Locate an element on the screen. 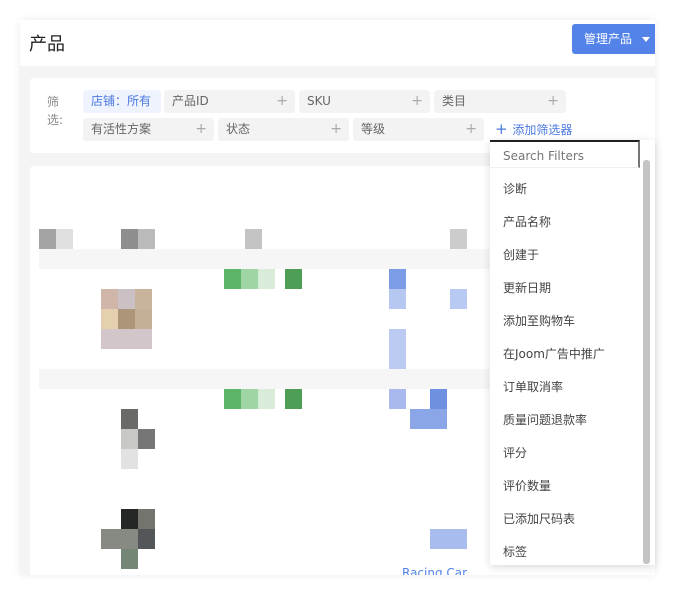 The height and width of the screenshot is (594, 675). chip-label: 等级 is located at coordinates (373, 129).